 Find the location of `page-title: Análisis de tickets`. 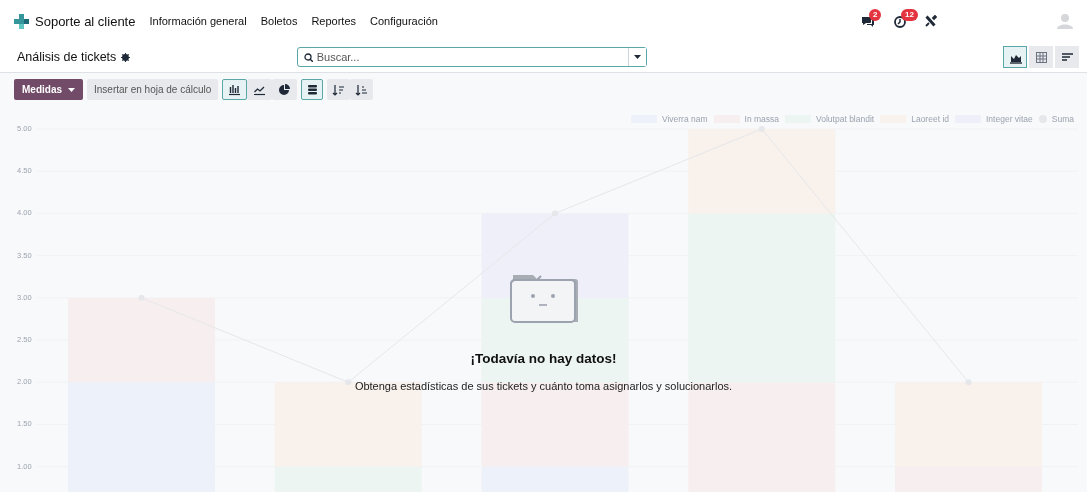

page-title: Análisis de tickets is located at coordinates (67, 57).